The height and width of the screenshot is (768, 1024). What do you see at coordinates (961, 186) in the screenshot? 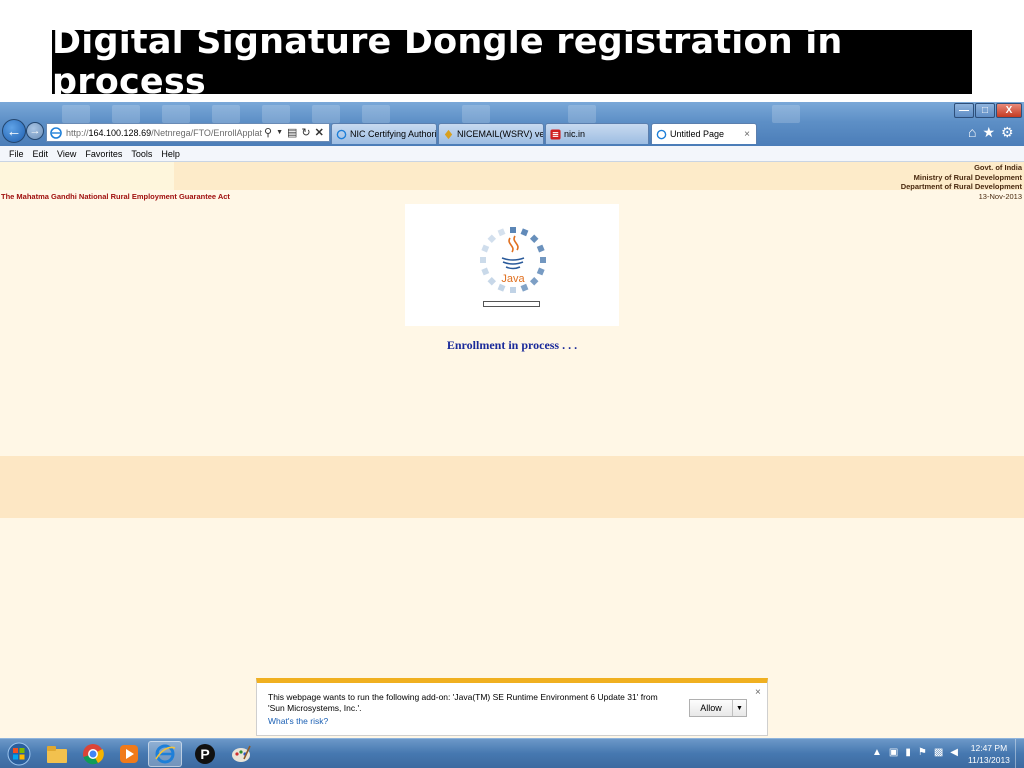
I see `header-line: Department of Rural Development` at bounding box center [961, 186].